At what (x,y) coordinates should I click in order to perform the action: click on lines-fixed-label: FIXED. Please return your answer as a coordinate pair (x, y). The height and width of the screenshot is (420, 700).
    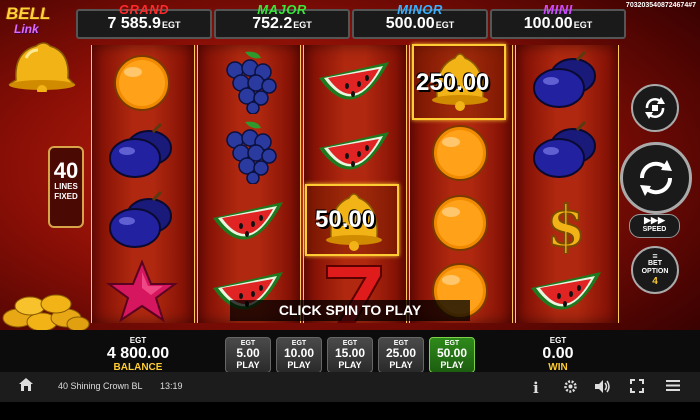
    Looking at the image, I should click on (66, 196).